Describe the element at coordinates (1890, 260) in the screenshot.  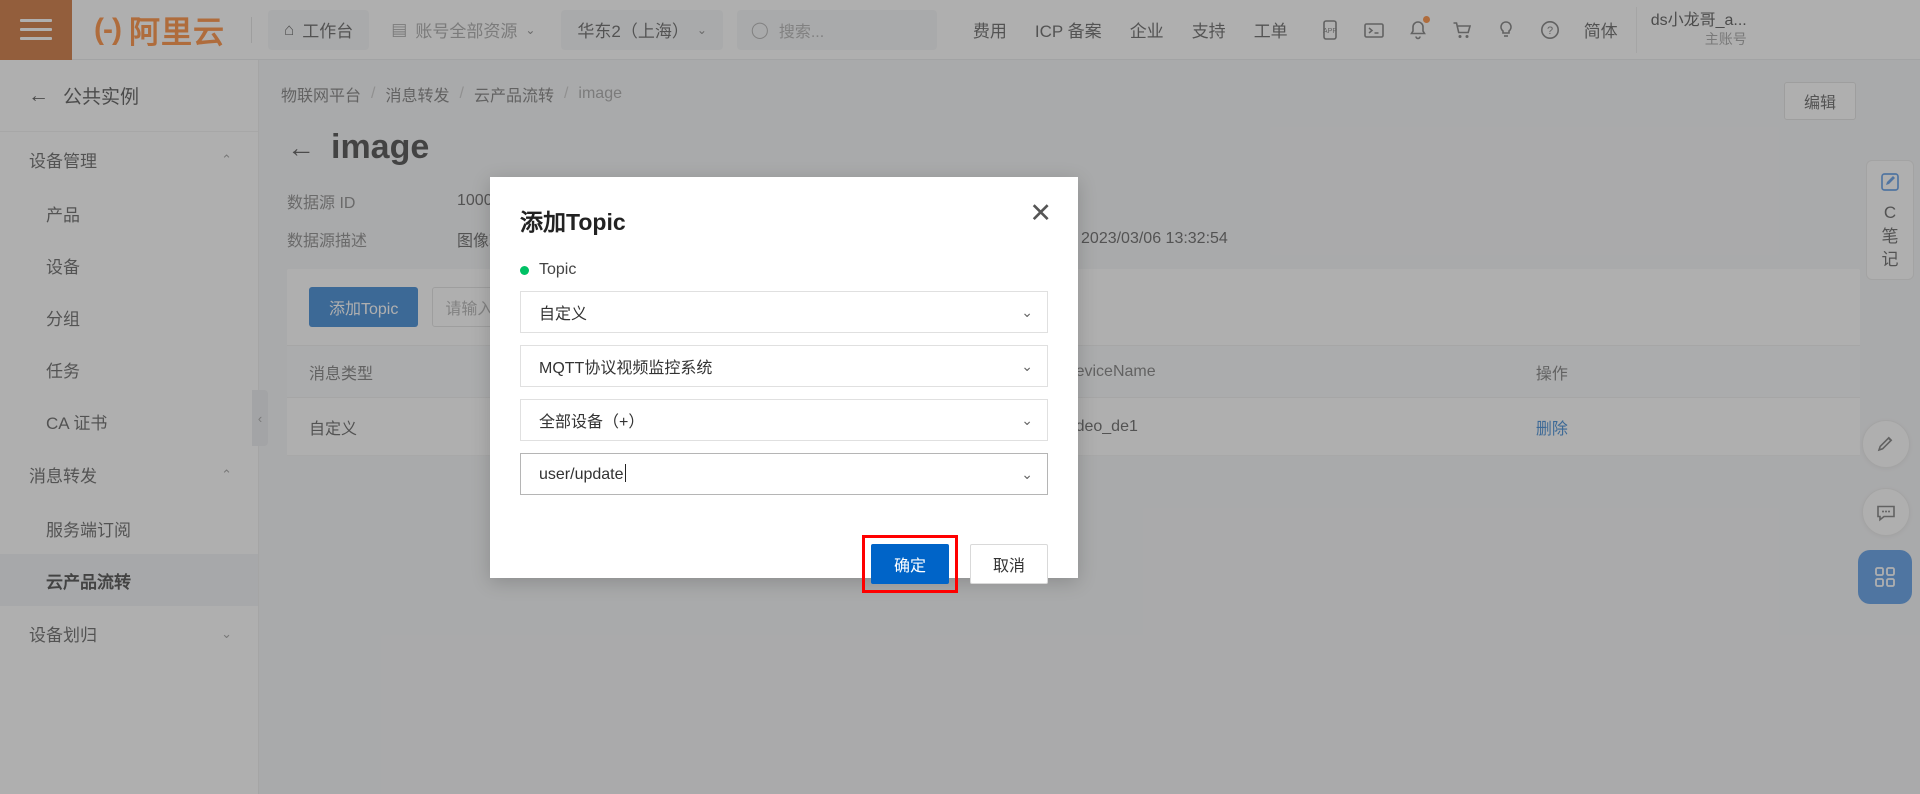
I see `notes-label-ji: 记` at that location.